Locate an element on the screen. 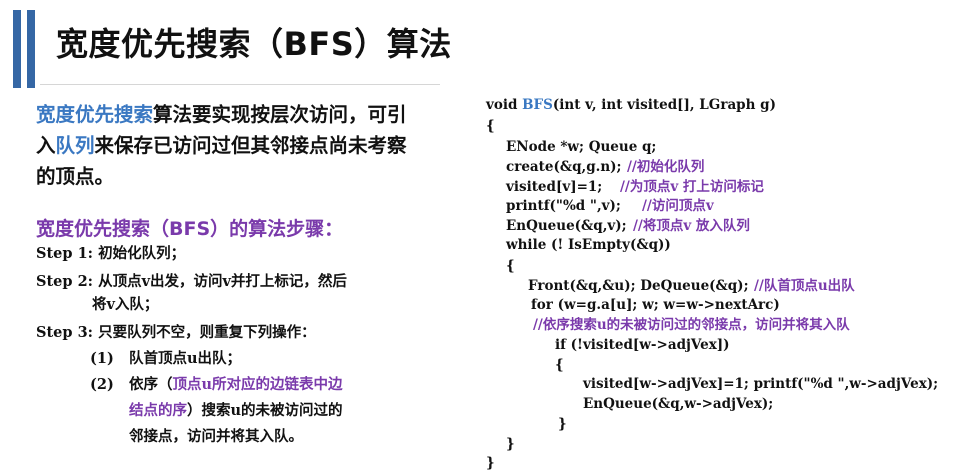  substep-1-text: 队首顶点u出队； is located at coordinates (185, 358).